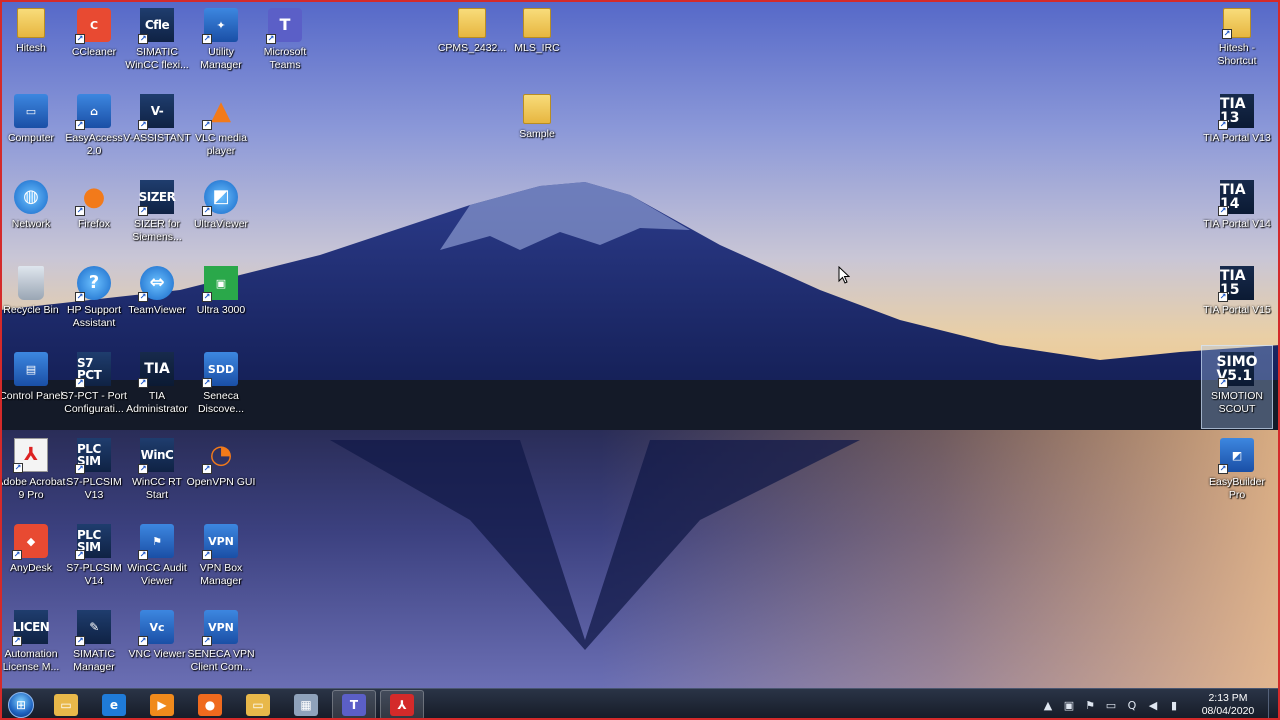 This screenshot has width=1280, height=720. I want to click on taskbar-button: e, so click(114, 705).